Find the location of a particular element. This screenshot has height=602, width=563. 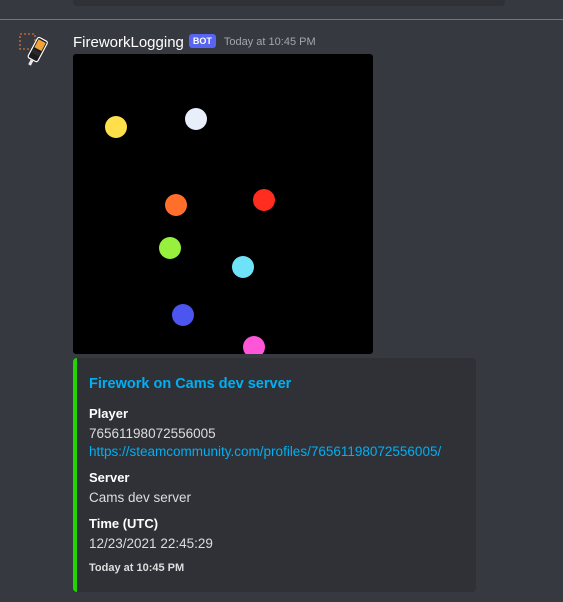

username: FireworkLogging is located at coordinates (128, 42).